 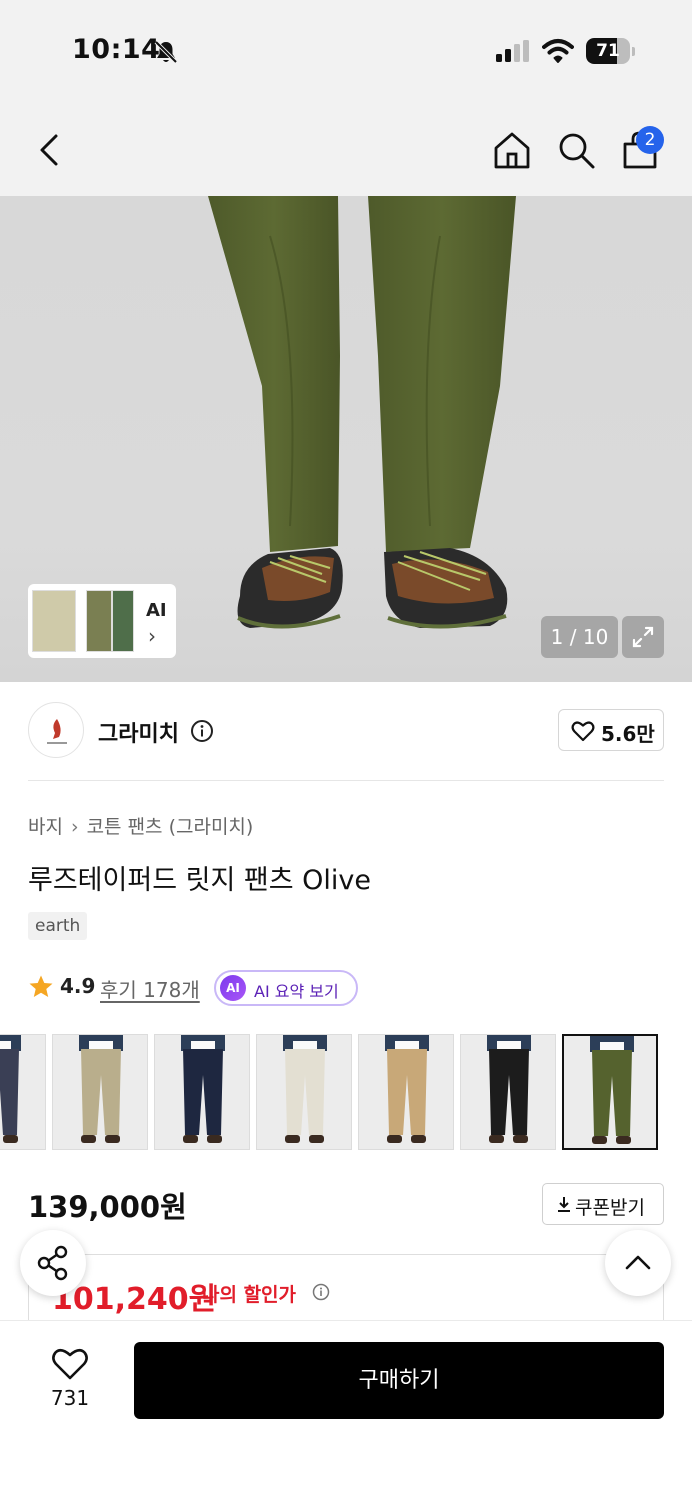 What do you see at coordinates (610, 1208) in the screenshot?
I see `coupon-label: 쿠폰받기` at bounding box center [610, 1208].